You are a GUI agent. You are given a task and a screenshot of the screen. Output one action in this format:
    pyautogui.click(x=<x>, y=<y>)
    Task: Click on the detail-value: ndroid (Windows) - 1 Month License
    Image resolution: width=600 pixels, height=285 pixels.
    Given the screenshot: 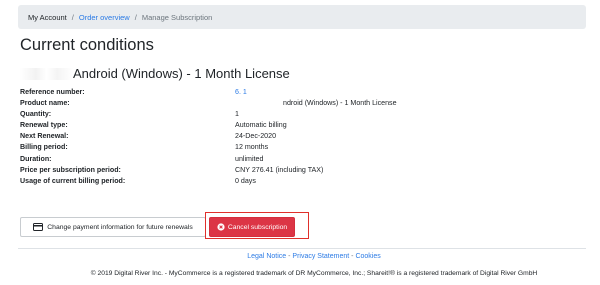 What is the action you would take?
    pyautogui.click(x=316, y=103)
    